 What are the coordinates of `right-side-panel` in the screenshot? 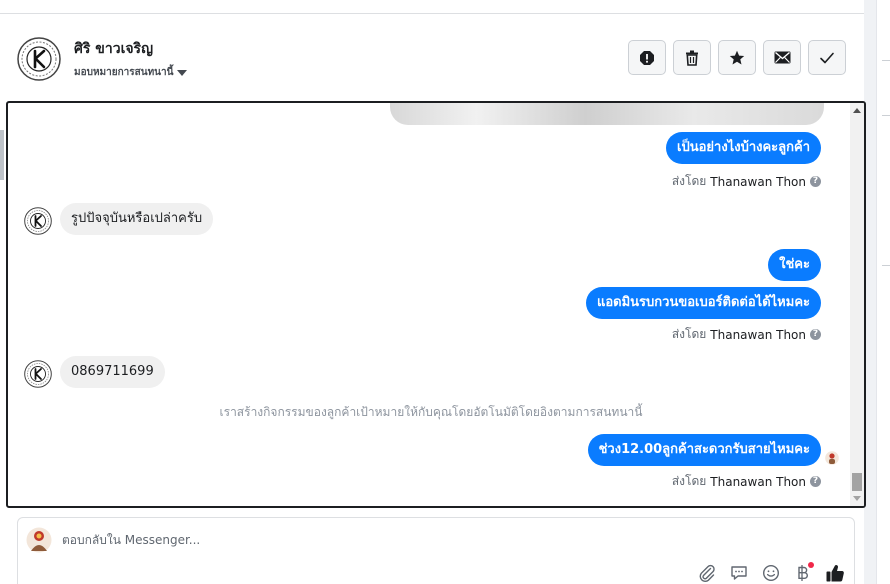 It's located at (877, 292).